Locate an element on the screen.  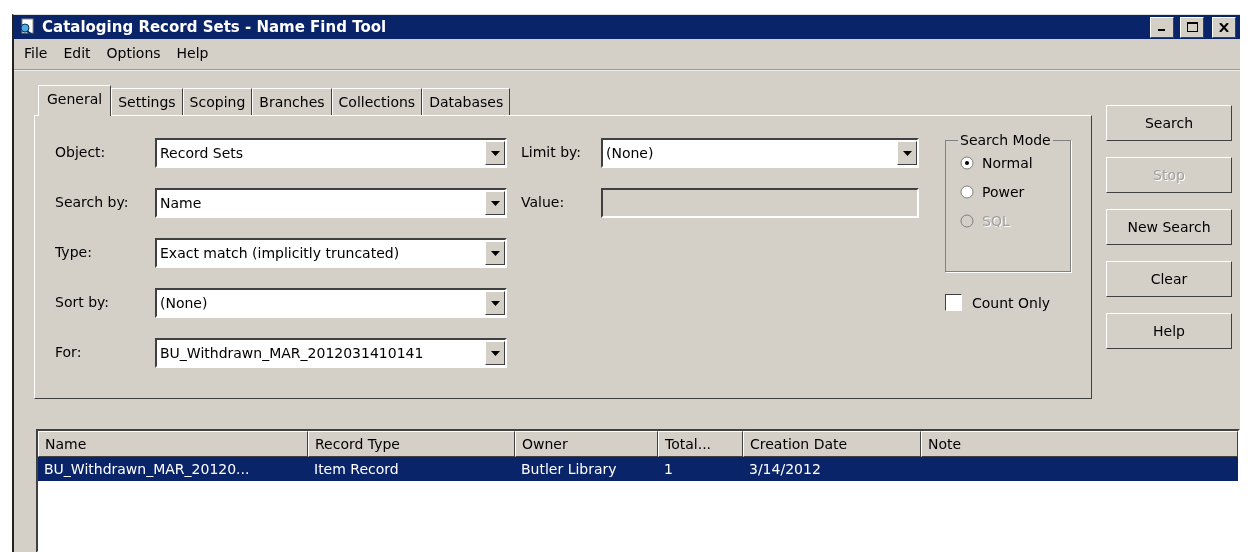
table-cell-text: Butler Library is located at coordinates (569, 469).